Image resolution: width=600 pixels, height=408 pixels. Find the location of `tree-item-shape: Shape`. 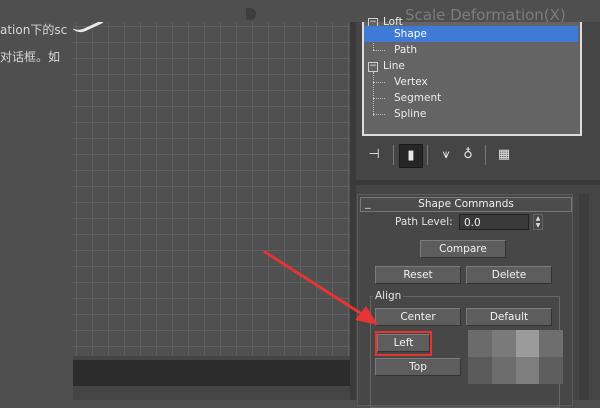

tree-item-shape: Shape is located at coordinates (471, 34).